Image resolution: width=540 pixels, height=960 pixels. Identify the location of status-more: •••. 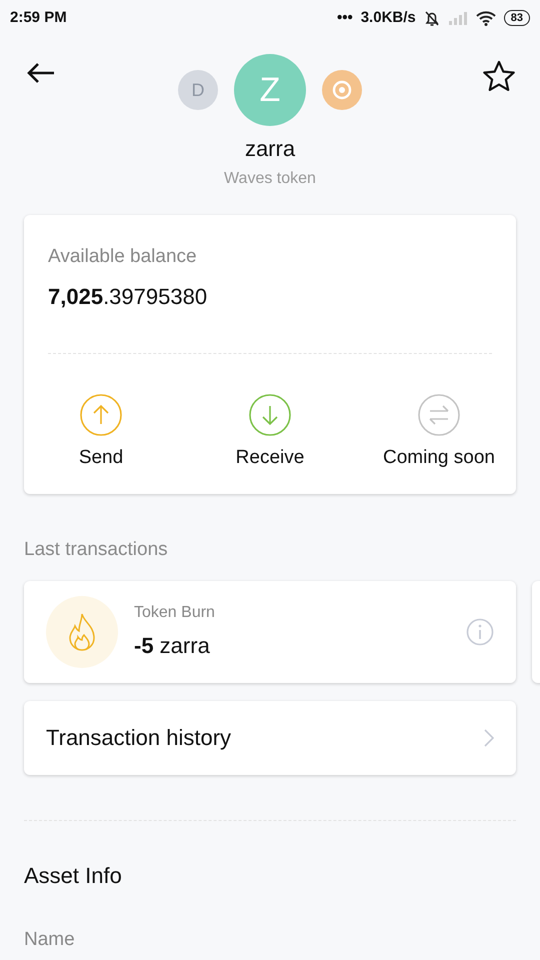
(344, 18).